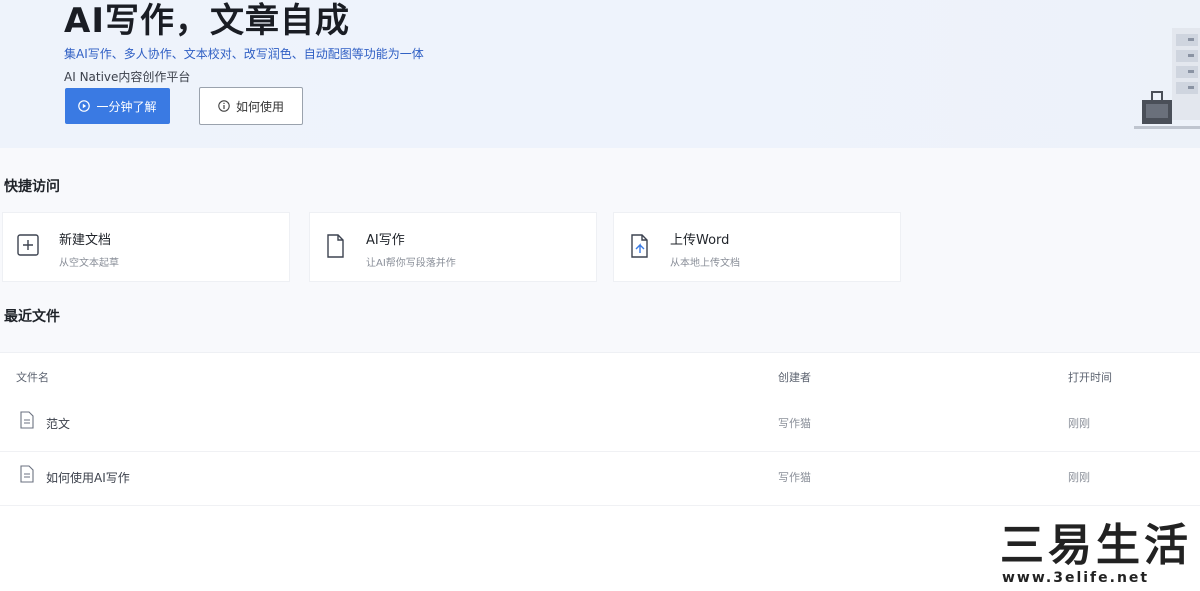 Image resolution: width=1200 pixels, height=591 pixels. I want to click on quick-card-desc: 从空文本起草, so click(89, 263).